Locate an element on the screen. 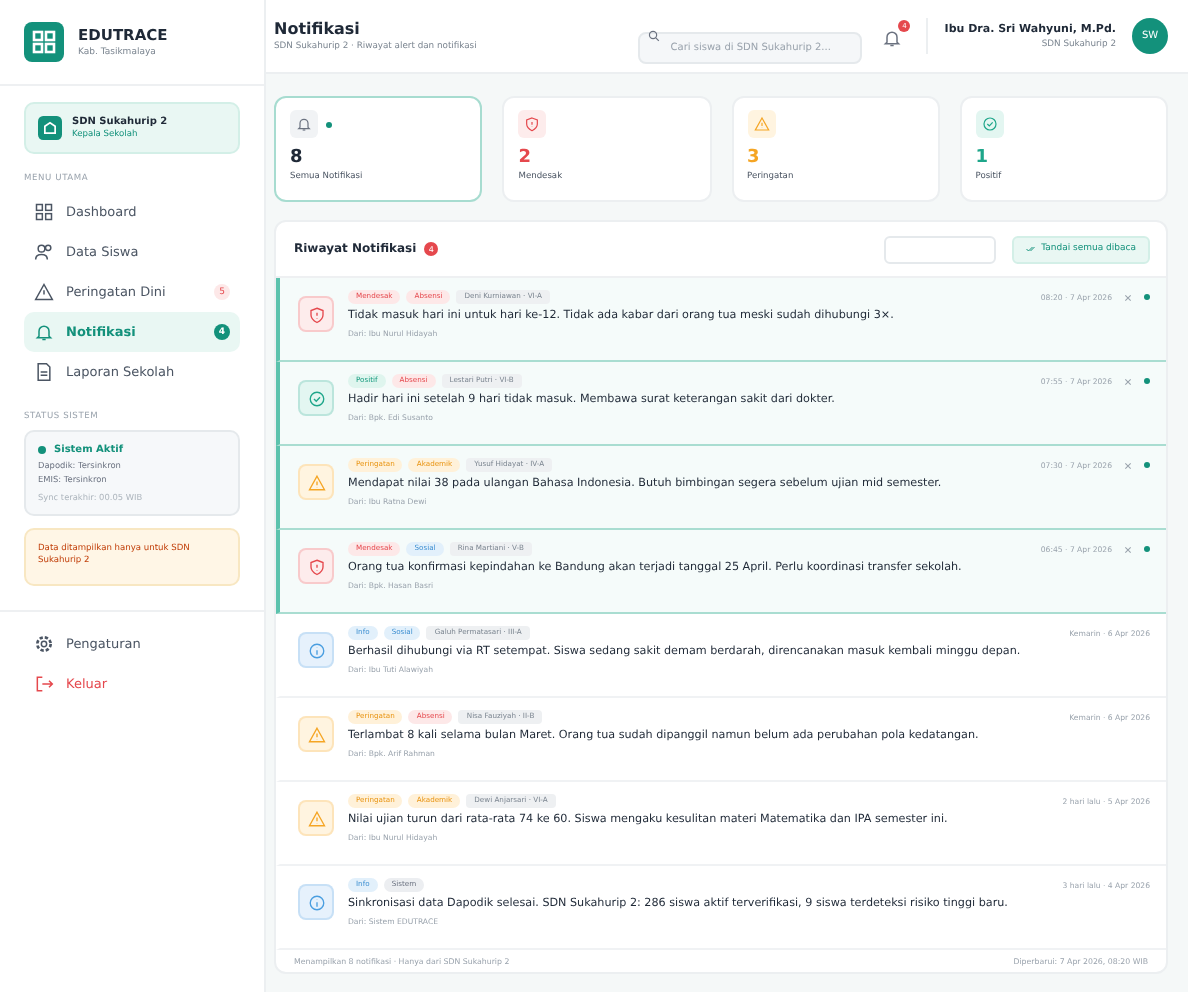 Image resolution: width=1188 pixels, height=992 pixels. school-icon is located at coordinates (50, 128).